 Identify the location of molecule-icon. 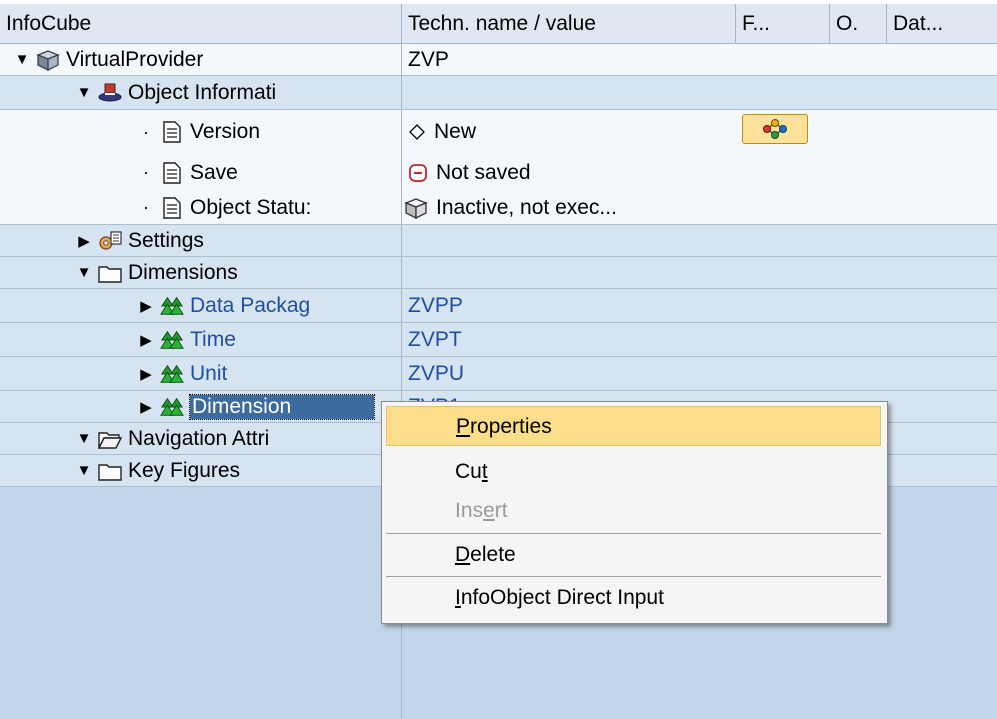
(775, 129).